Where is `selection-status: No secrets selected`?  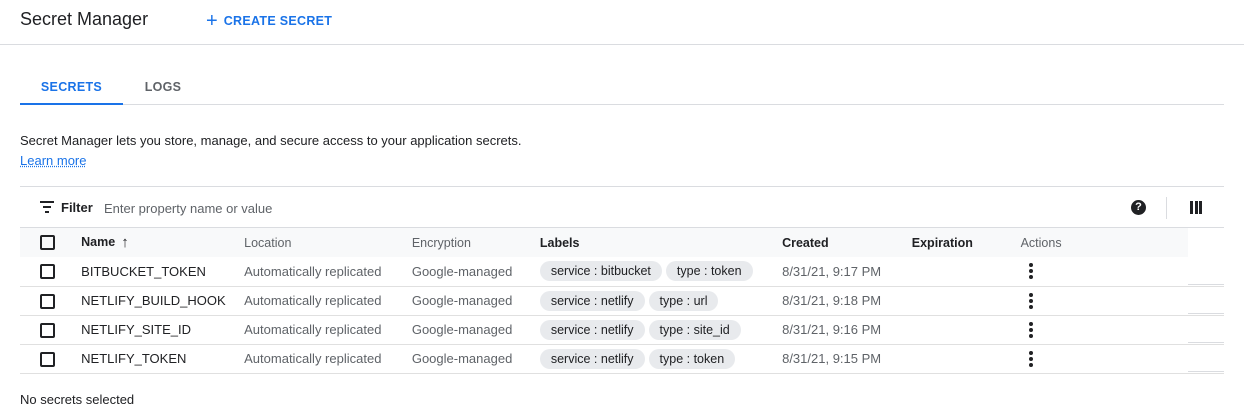 selection-status: No secrets selected is located at coordinates (77, 399).